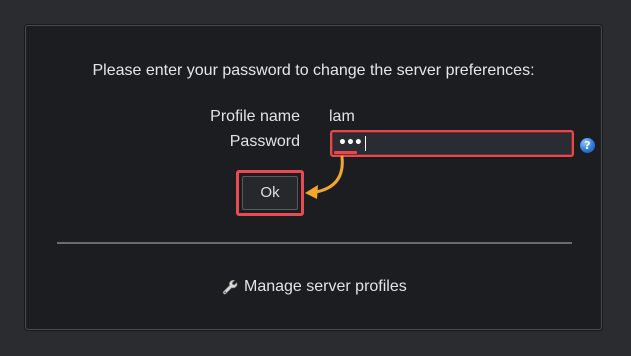 Image resolution: width=631 pixels, height=356 pixels. I want to click on wrench-icon, so click(230, 286).